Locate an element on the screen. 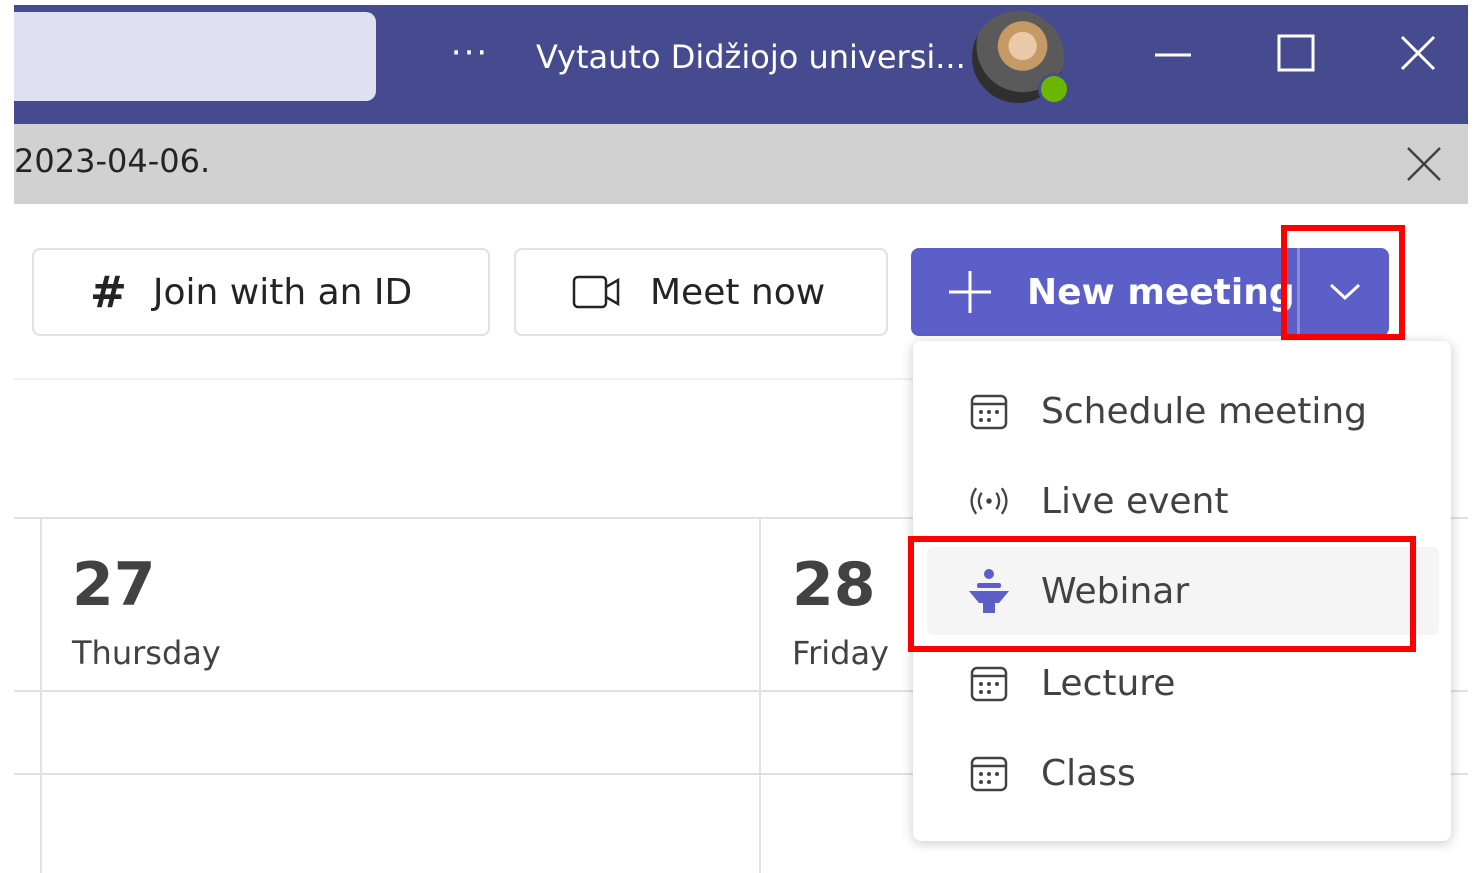 The image size is (1481, 873). menu-item-label: Schedule meeting is located at coordinates (1204, 411).